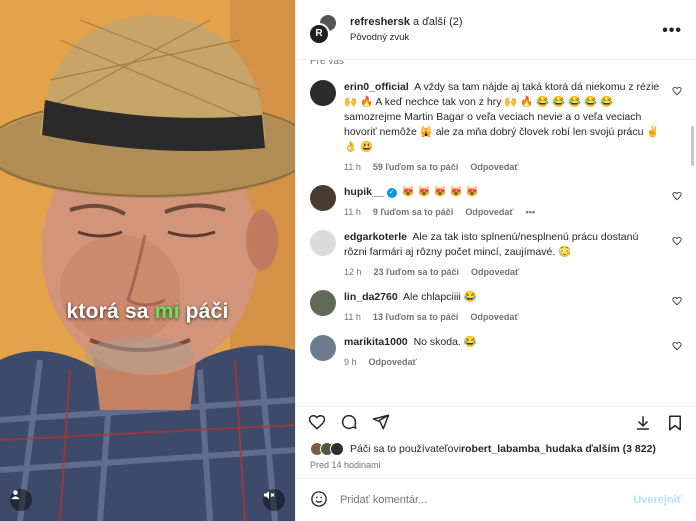 This screenshot has width=696, height=521. I want to click on brand-avatar: R, so click(319, 33).